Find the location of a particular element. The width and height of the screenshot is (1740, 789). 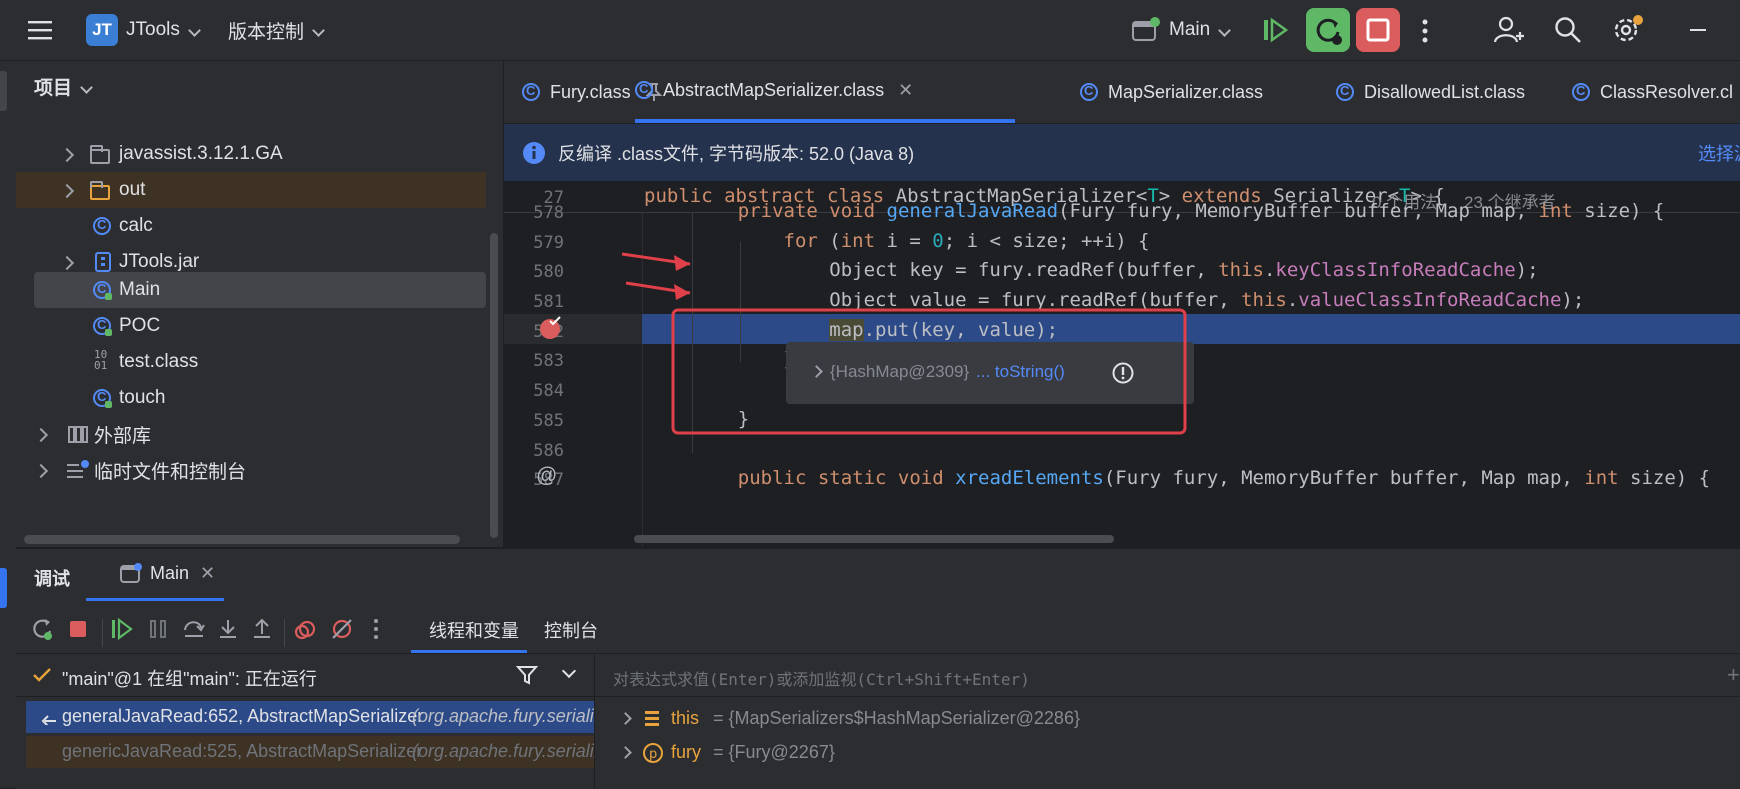

rerun-button is located at coordinates (1328, 30).